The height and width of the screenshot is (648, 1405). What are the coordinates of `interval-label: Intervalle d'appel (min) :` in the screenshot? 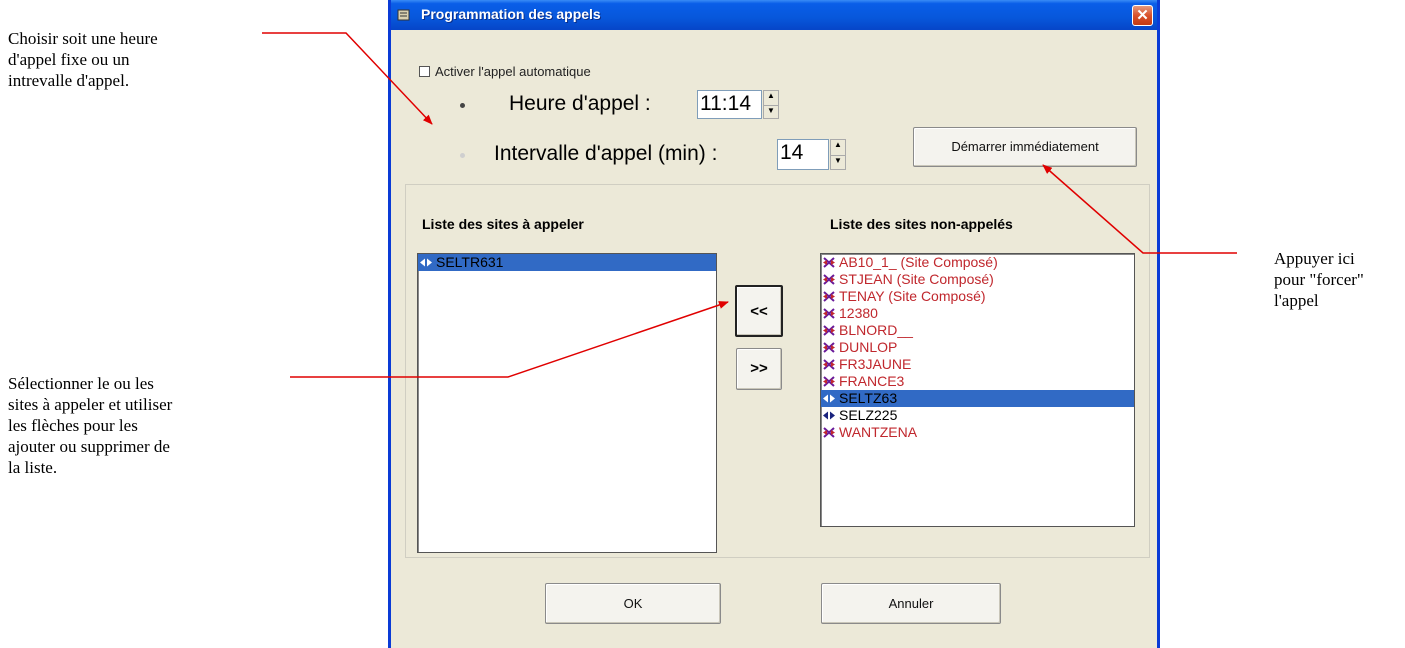 It's located at (606, 153).